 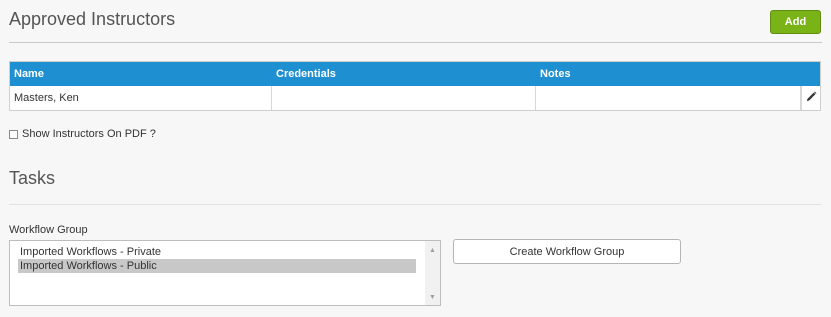 I want to click on show-on-pdf-label: Show Instructors On PDF ?, so click(x=89, y=134).